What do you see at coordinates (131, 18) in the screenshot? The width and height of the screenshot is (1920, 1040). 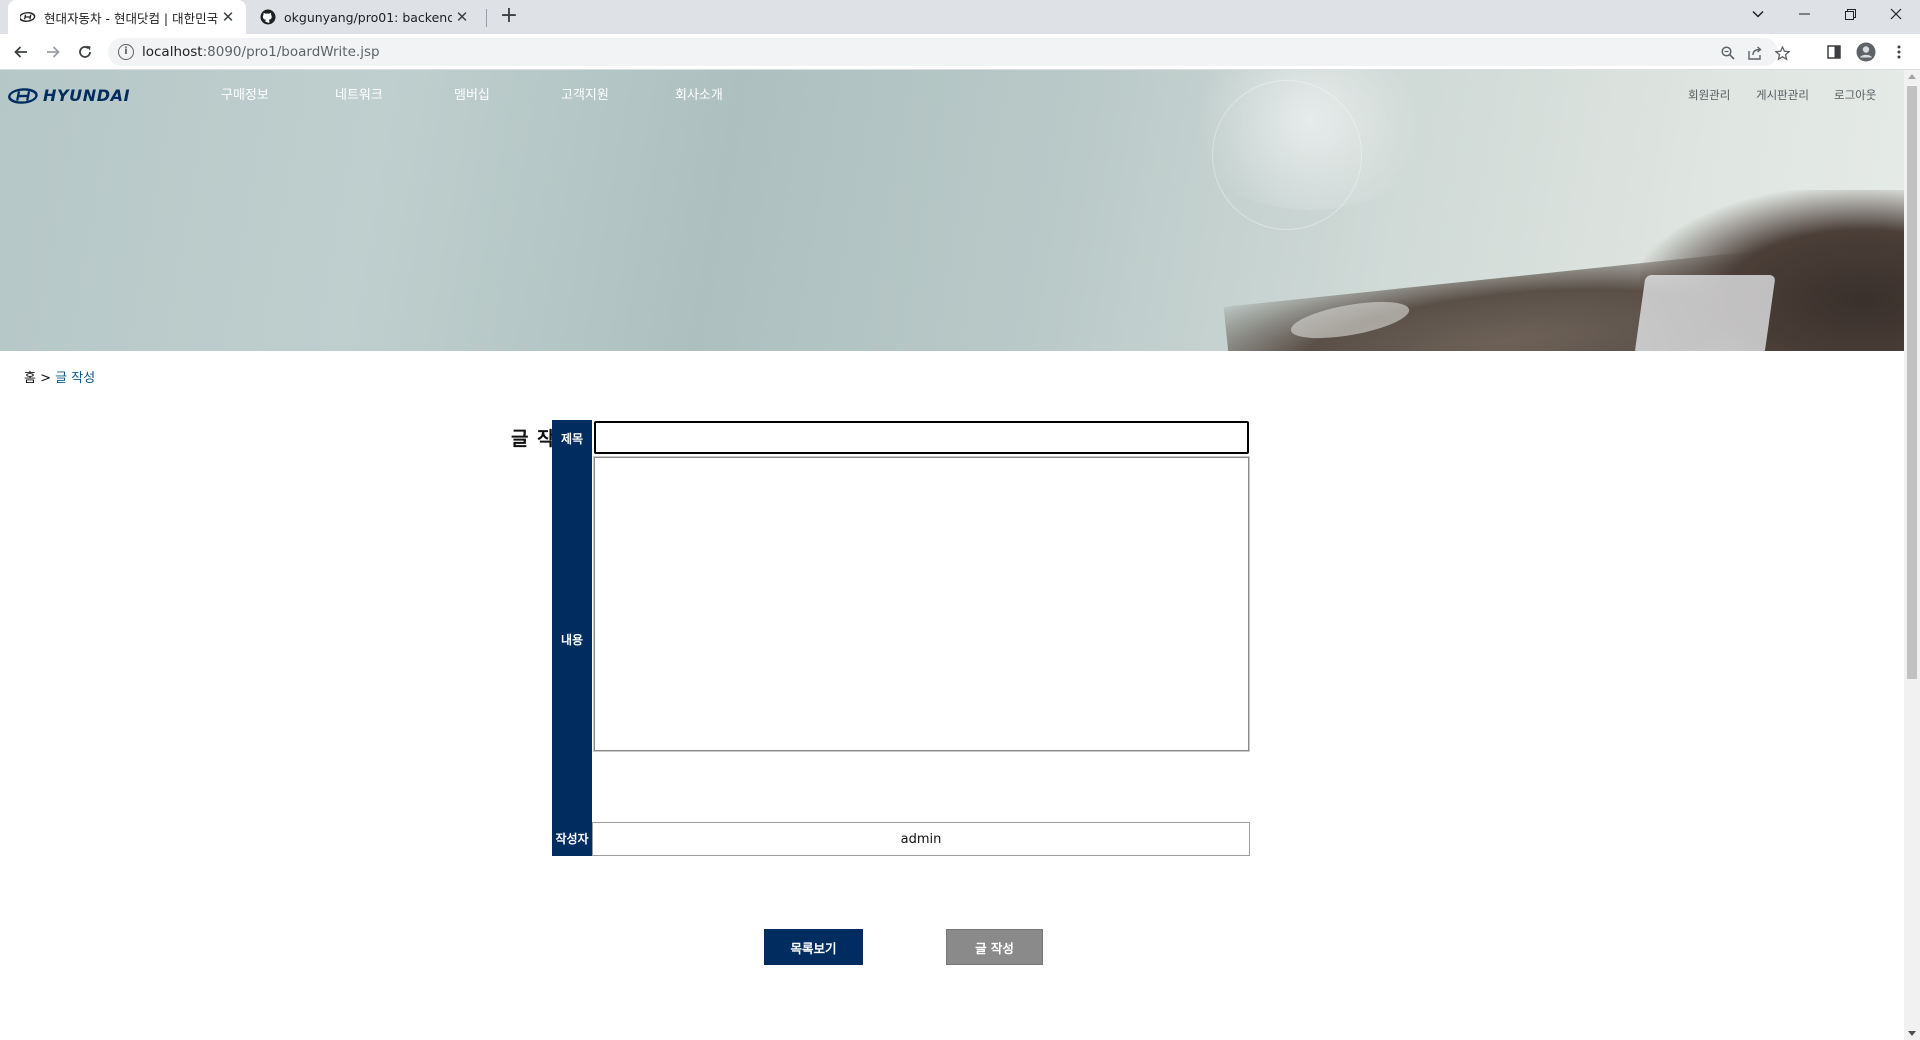 I see `tab-title: 현대자동차 - 현대닷컴 | 대한민국` at bounding box center [131, 18].